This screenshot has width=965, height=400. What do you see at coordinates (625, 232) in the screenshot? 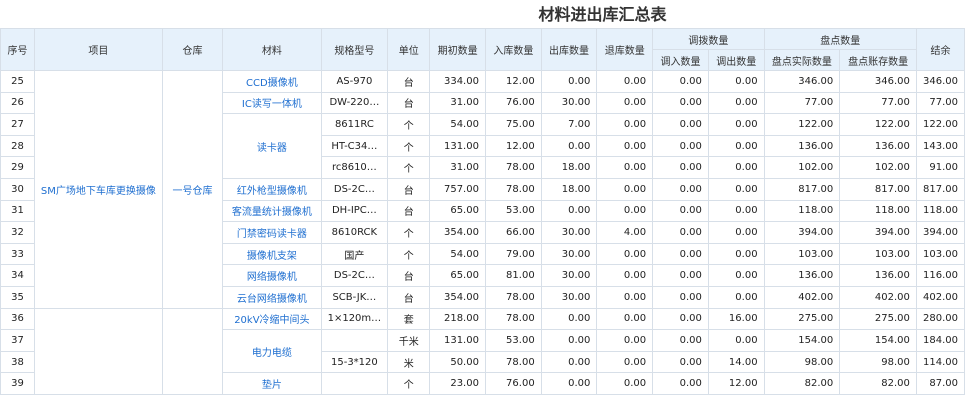
I see `cell-return: 4.00` at bounding box center [625, 232].